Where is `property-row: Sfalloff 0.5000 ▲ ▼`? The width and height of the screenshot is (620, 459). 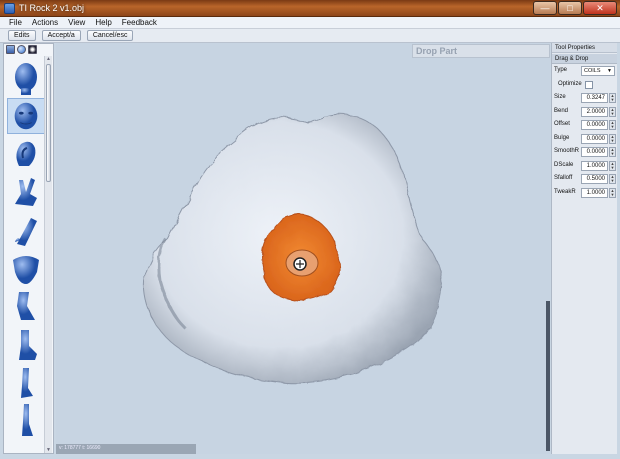
property-row: Sfalloff 0.5000 ▲ ▼ is located at coordinates (584, 179).